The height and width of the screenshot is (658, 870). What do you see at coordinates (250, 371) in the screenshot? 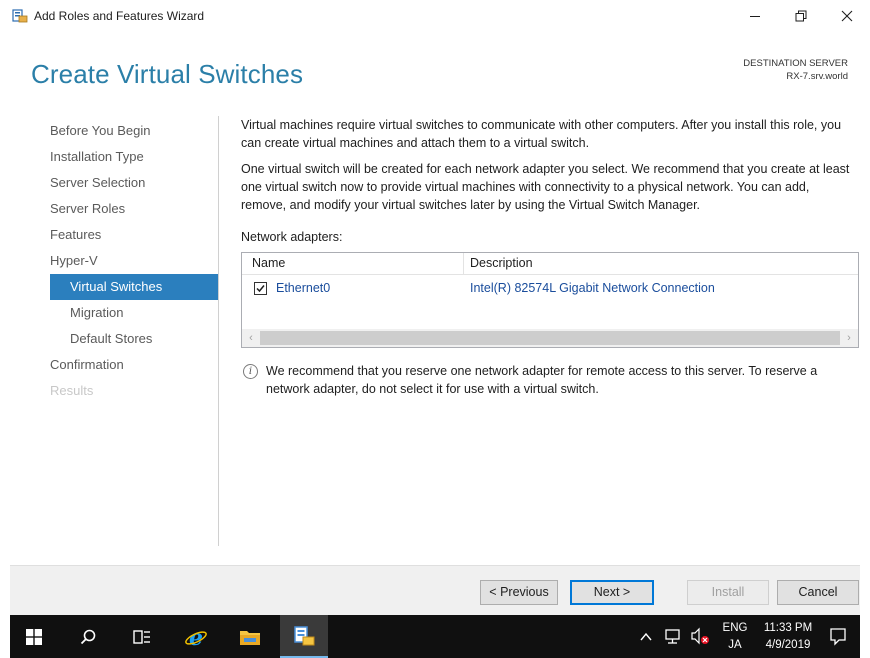
I see `info-icon: i` at bounding box center [250, 371].